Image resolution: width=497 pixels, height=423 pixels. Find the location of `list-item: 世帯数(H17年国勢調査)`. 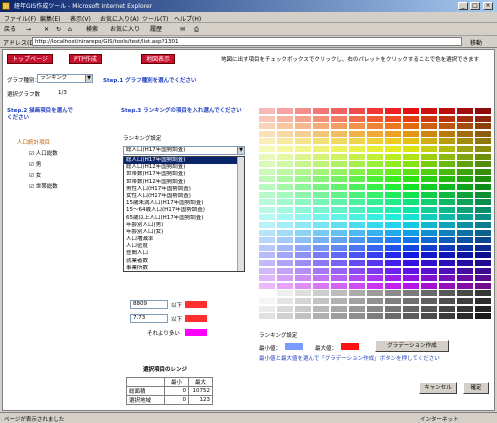

list-item: 世帯数(H17年国勢調査) is located at coordinates (184, 174).